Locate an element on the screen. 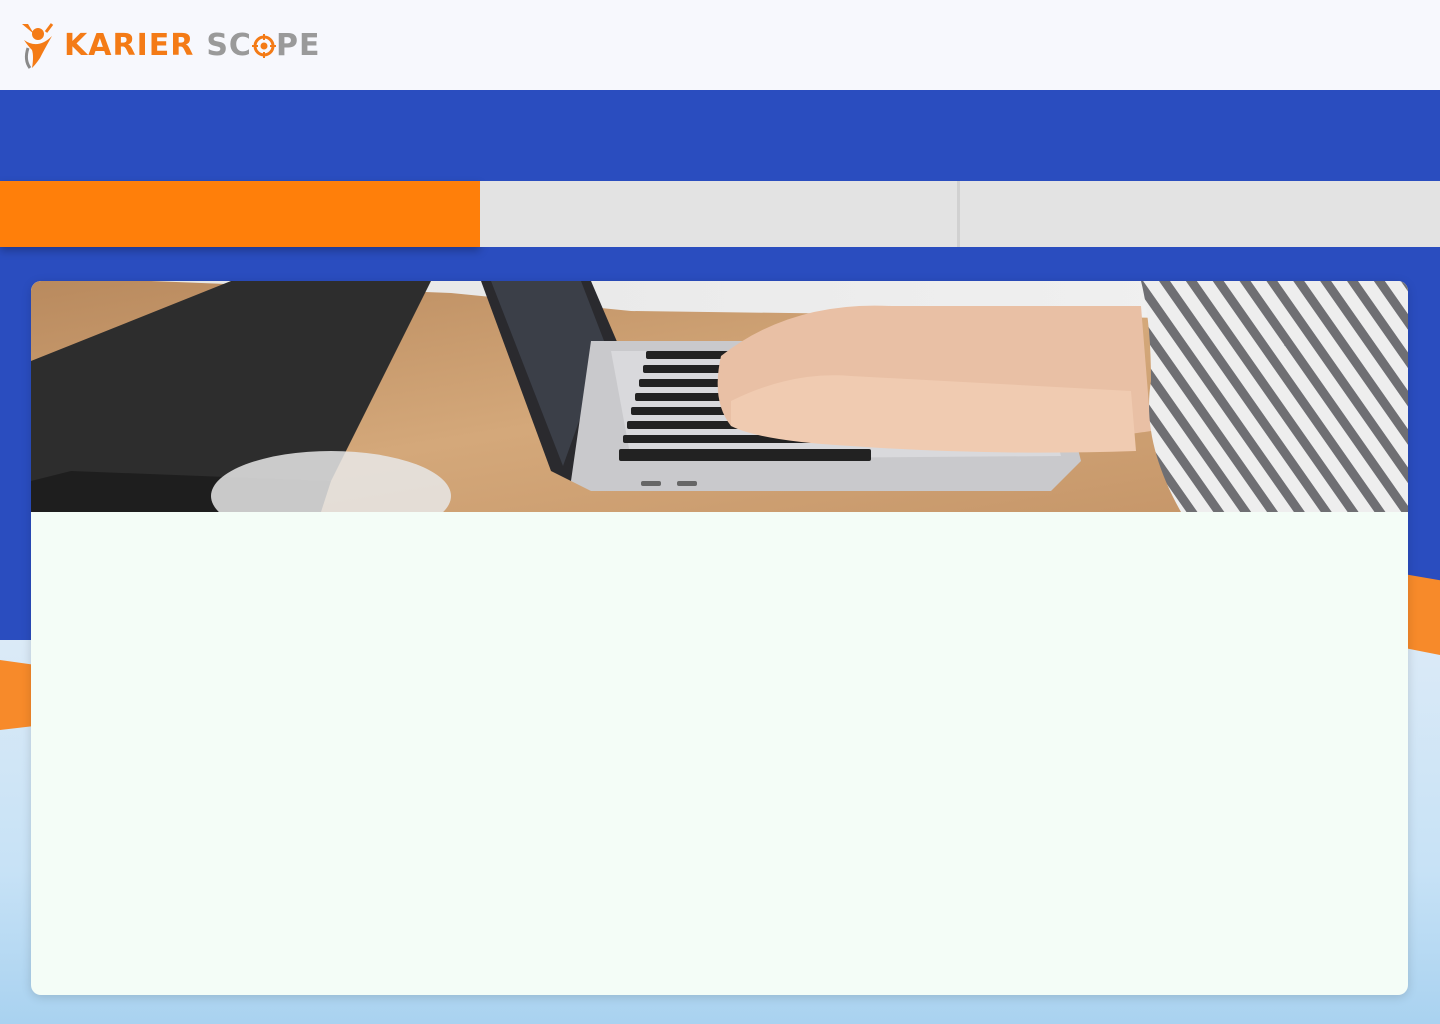  tab-bar is located at coordinates (720, 214).